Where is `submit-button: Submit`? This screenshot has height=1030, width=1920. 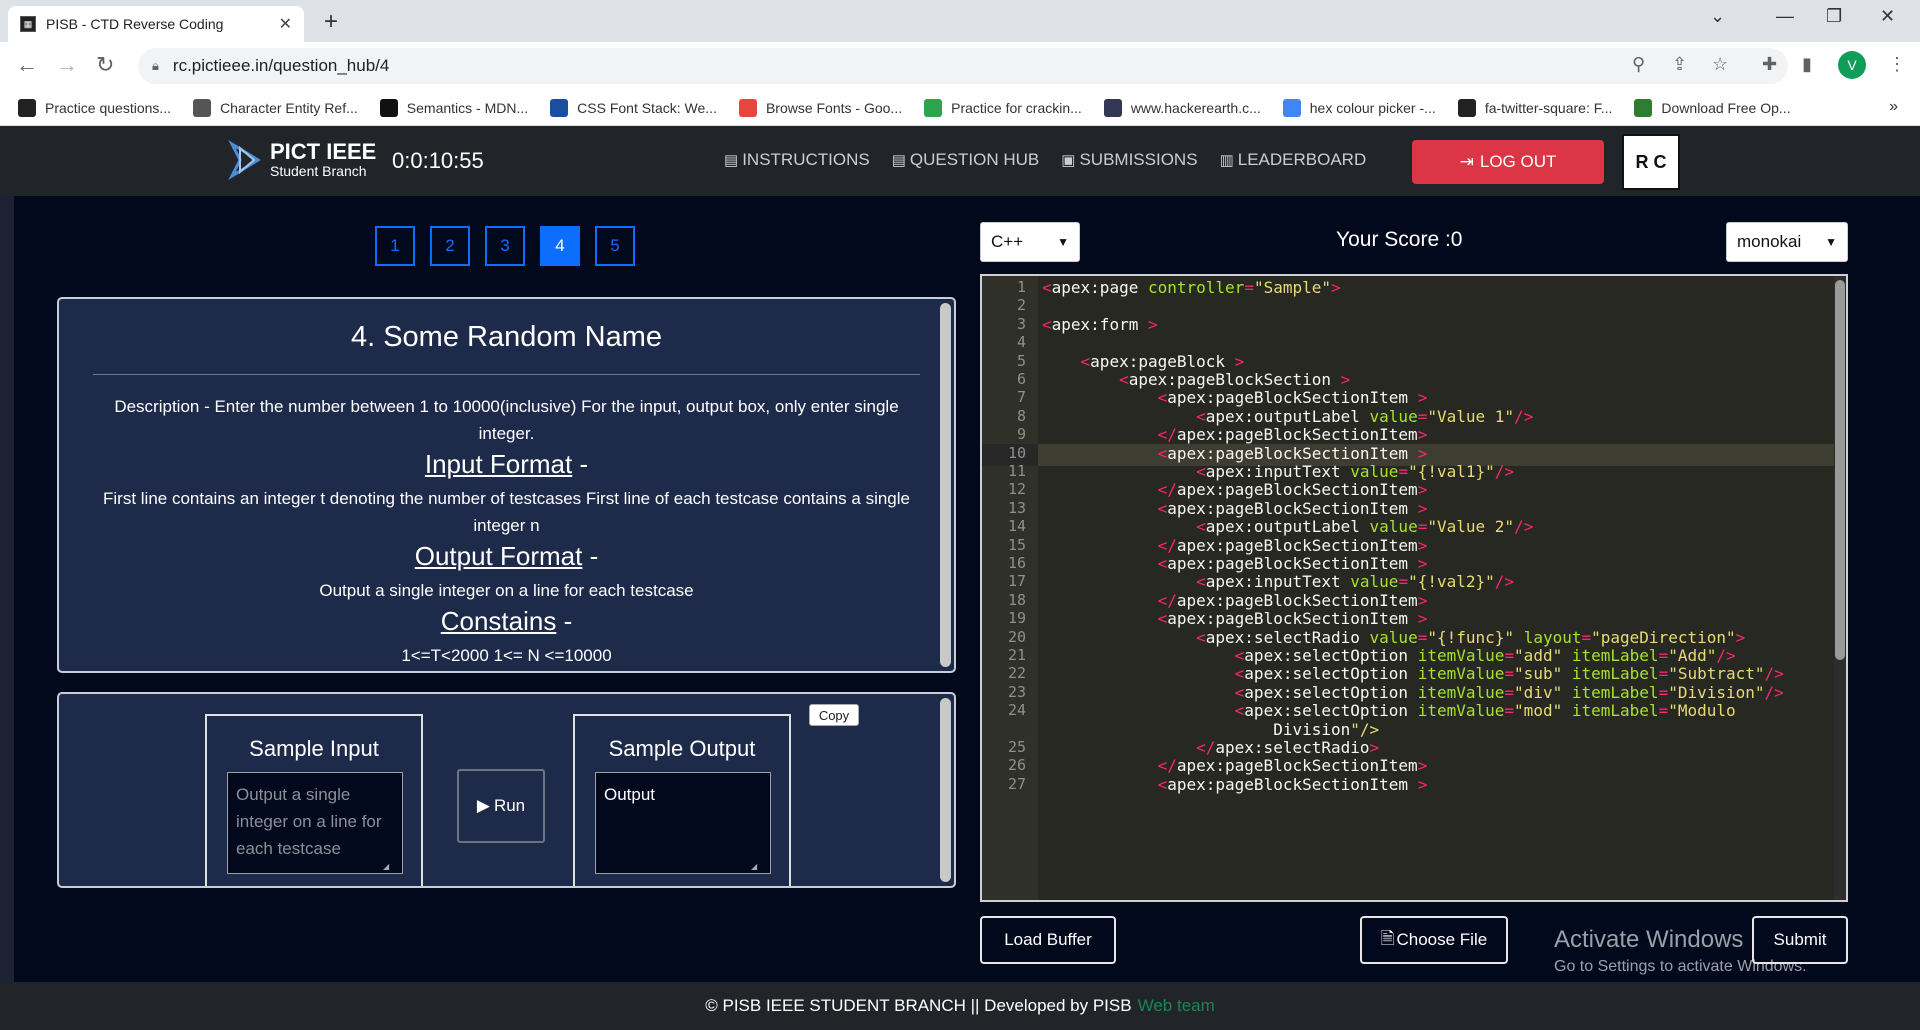
submit-button: Submit is located at coordinates (1800, 940).